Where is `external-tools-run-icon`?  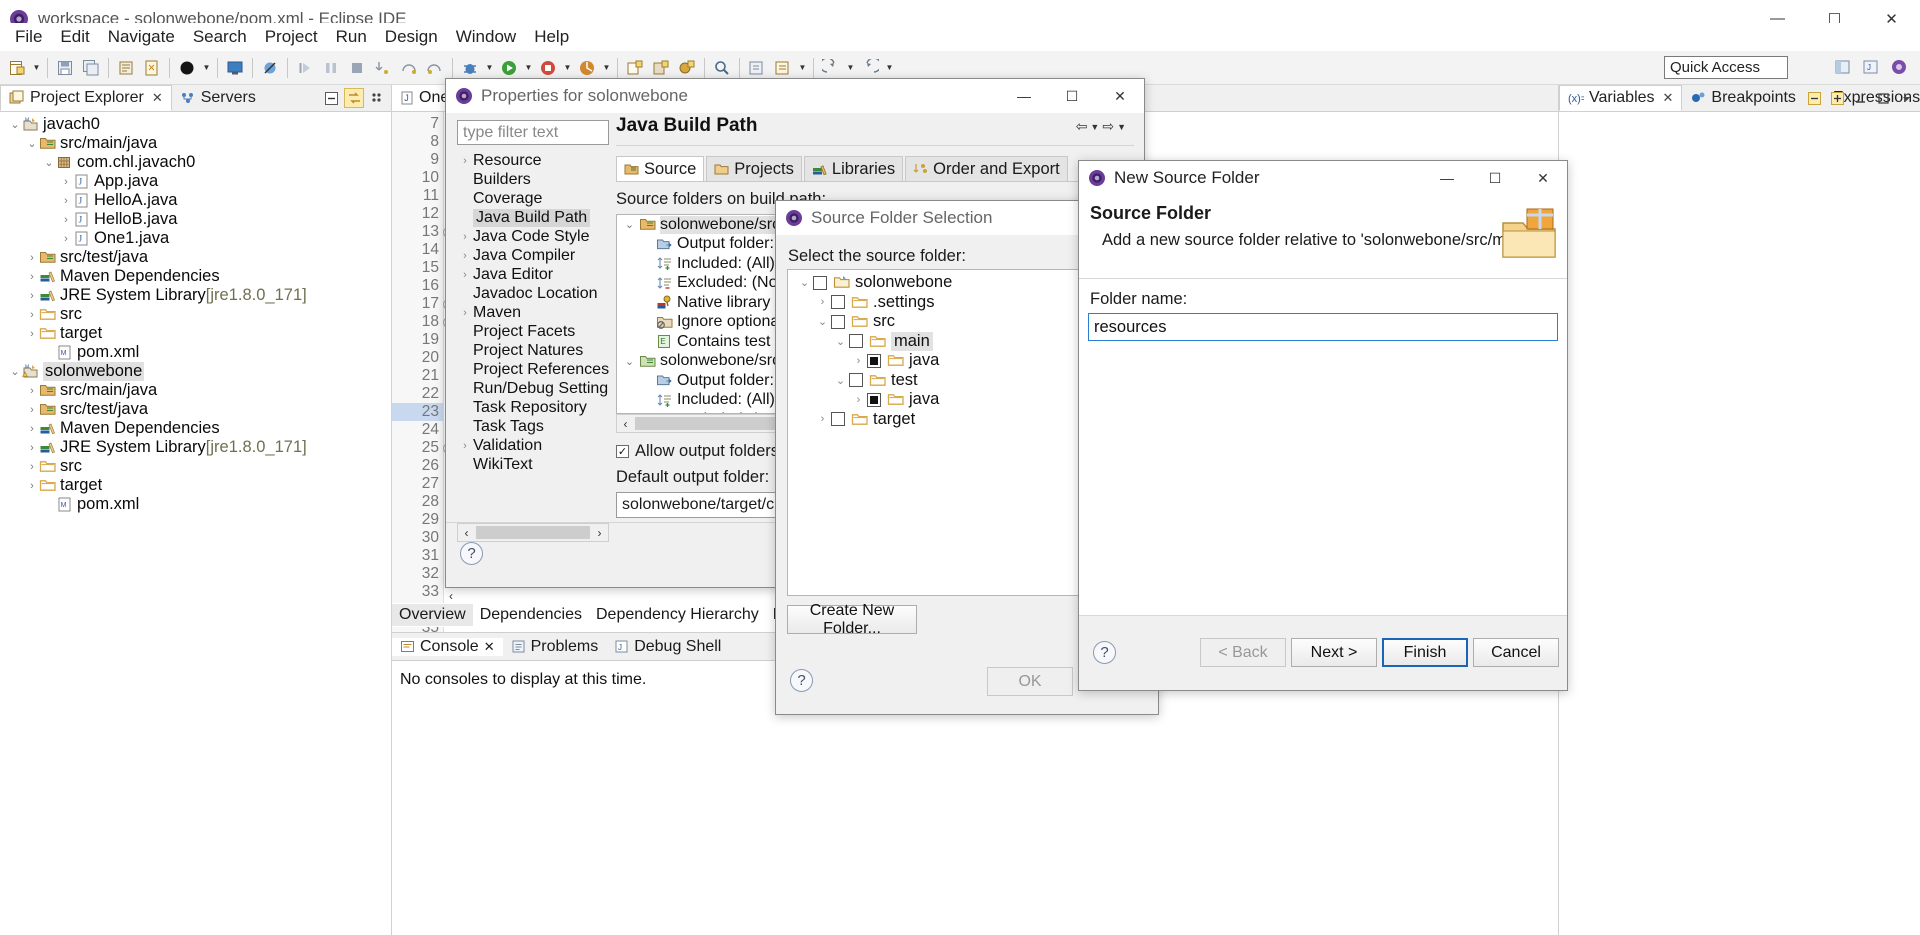 external-tools-run-icon is located at coordinates (548, 68).